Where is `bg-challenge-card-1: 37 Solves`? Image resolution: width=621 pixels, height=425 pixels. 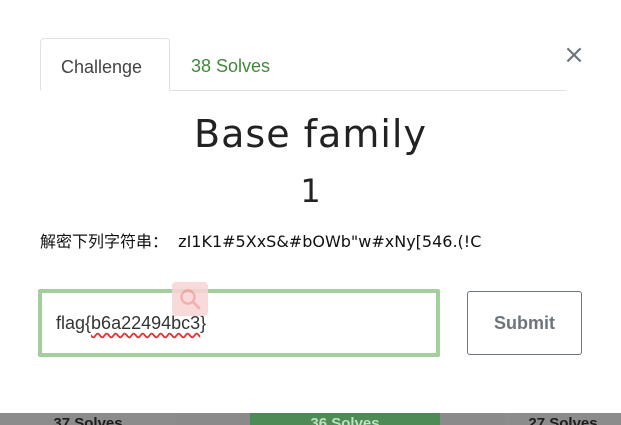
bg-challenge-card-1: 37 Solves is located at coordinates (88, 419).